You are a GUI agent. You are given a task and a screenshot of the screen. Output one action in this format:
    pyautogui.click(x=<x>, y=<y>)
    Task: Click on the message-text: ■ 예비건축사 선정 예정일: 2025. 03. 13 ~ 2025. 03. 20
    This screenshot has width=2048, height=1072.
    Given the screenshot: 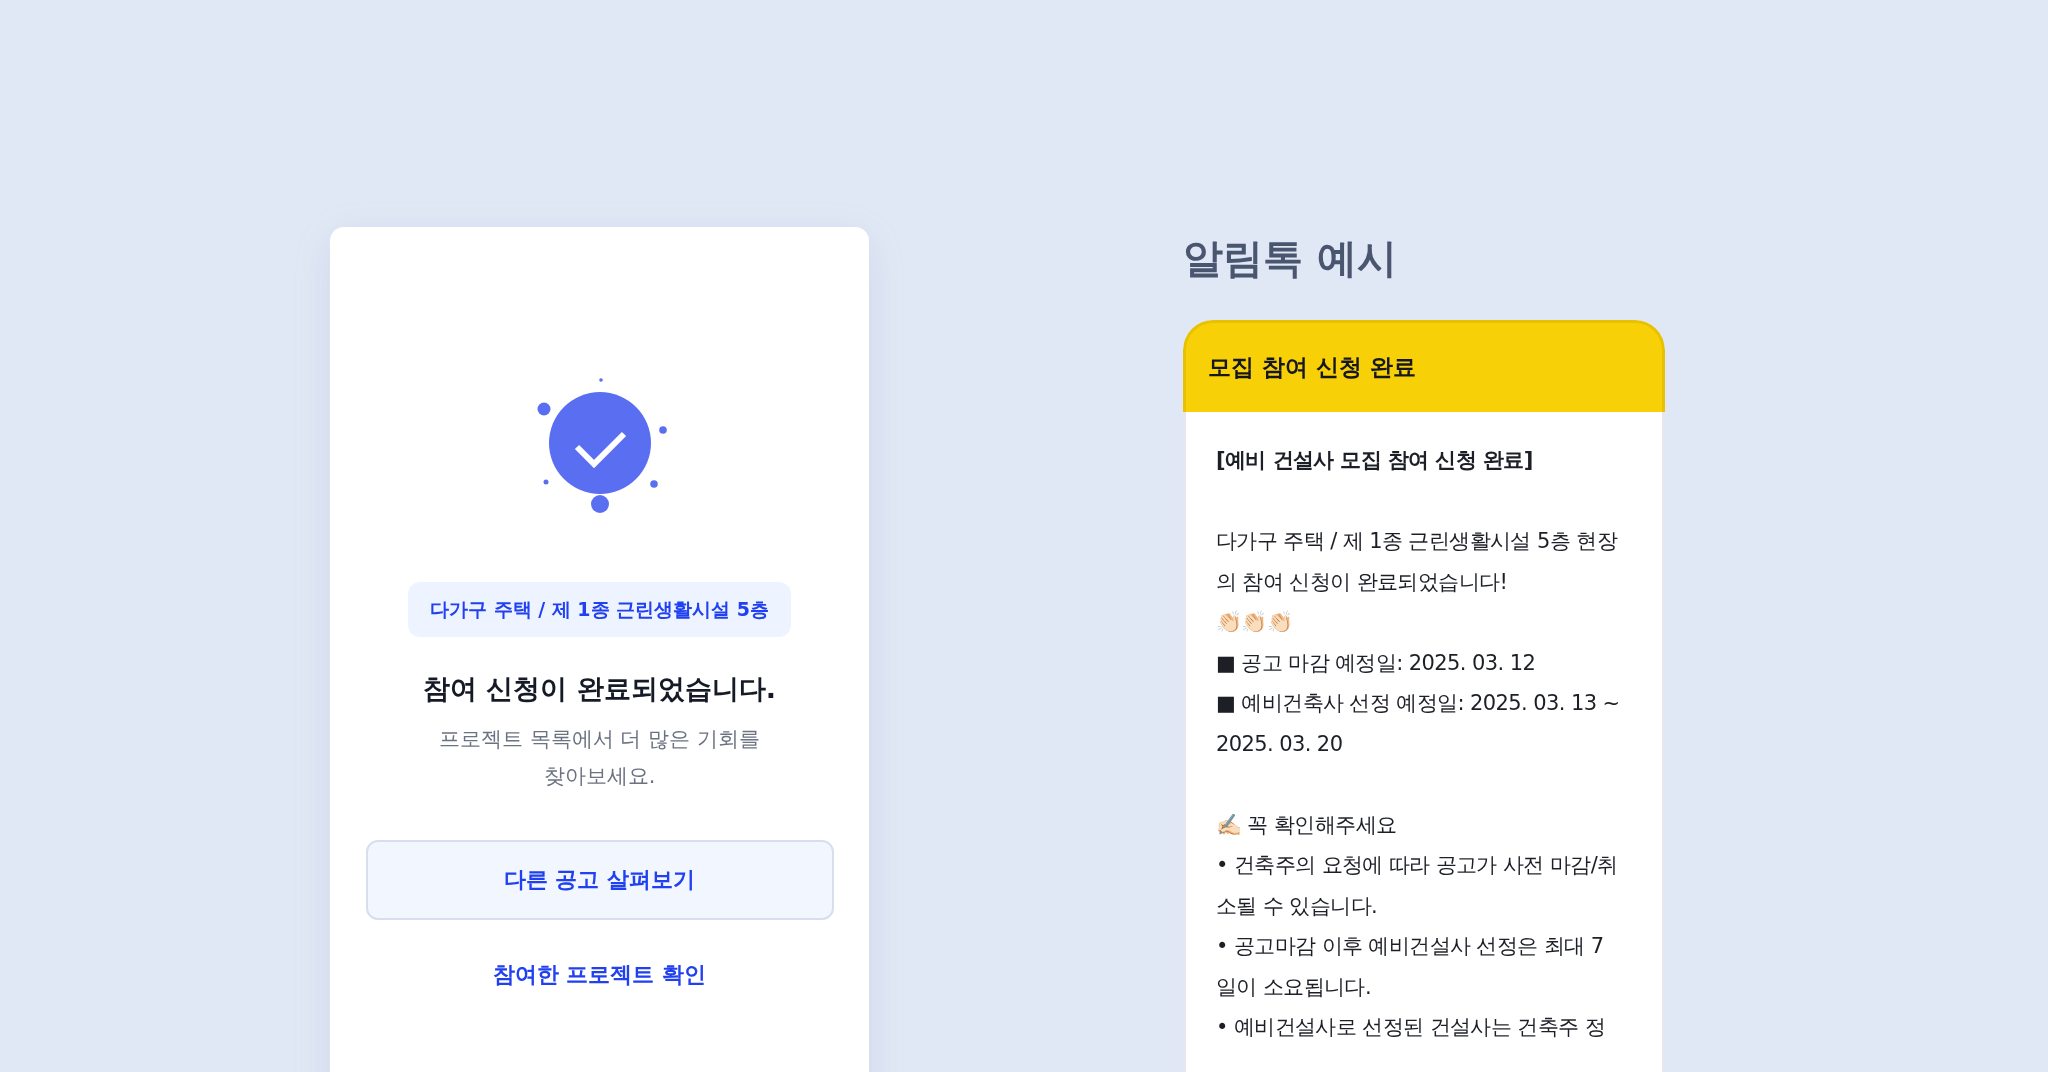 What is the action you would take?
    pyautogui.click(x=1418, y=724)
    